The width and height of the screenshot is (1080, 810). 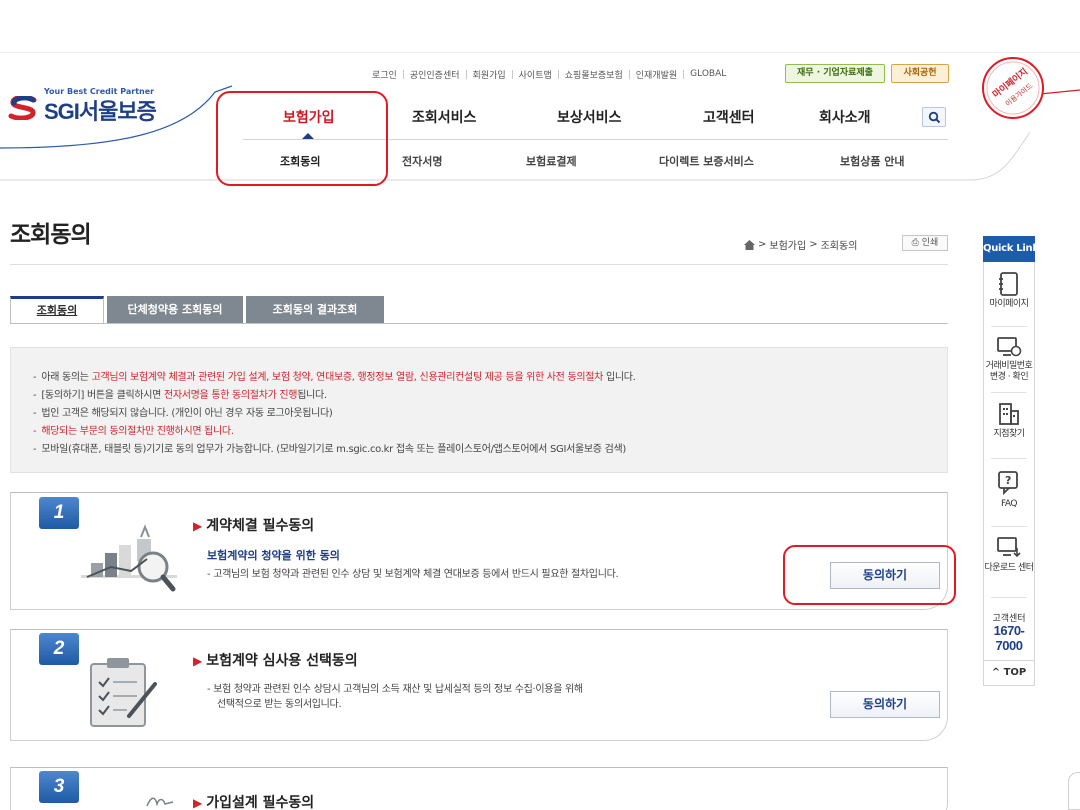 What do you see at coordinates (1074, 791) in the screenshot?
I see `floating-widget-edge` at bounding box center [1074, 791].